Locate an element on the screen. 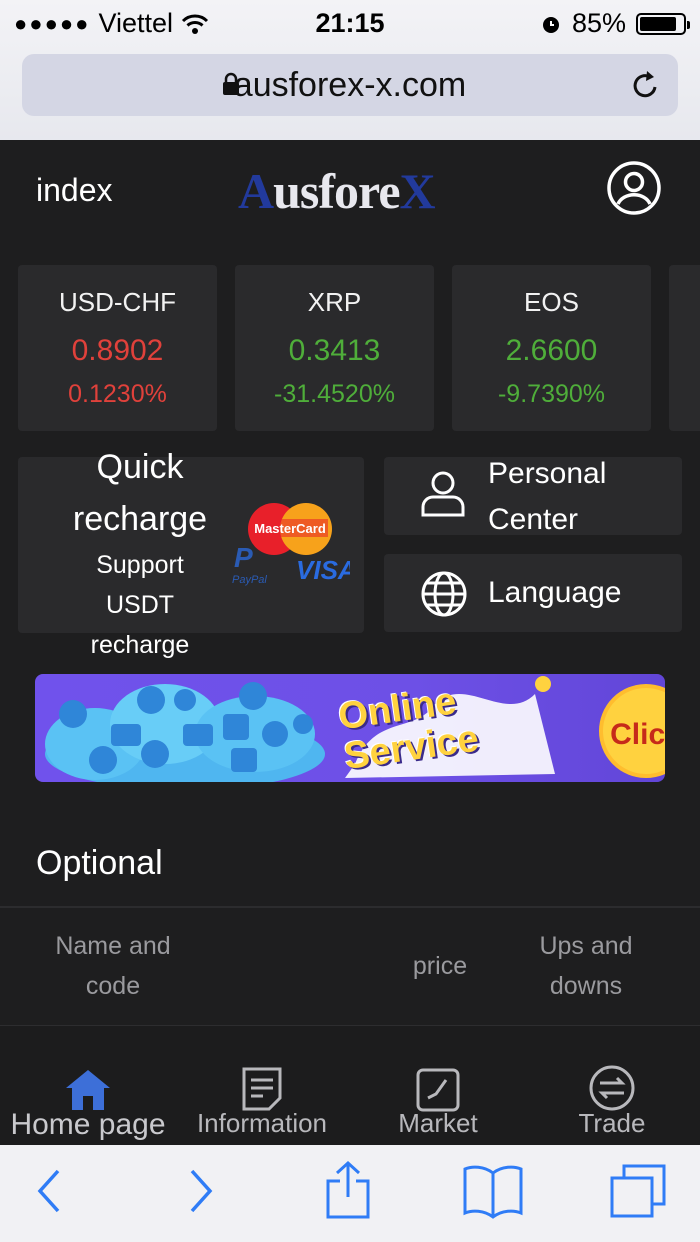 The height and width of the screenshot is (1242, 700). service-icons-cloud is located at coordinates (185, 732).